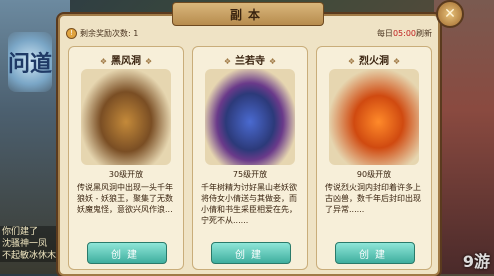 This screenshot has width=494, height=276. Describe the element at coordinates (476, 261) in the screenshot. I see `watermark: 9游` at that location.